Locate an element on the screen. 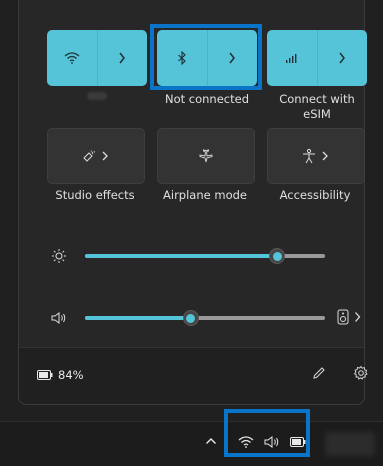  taskbar is located at coordinates (191, 443).